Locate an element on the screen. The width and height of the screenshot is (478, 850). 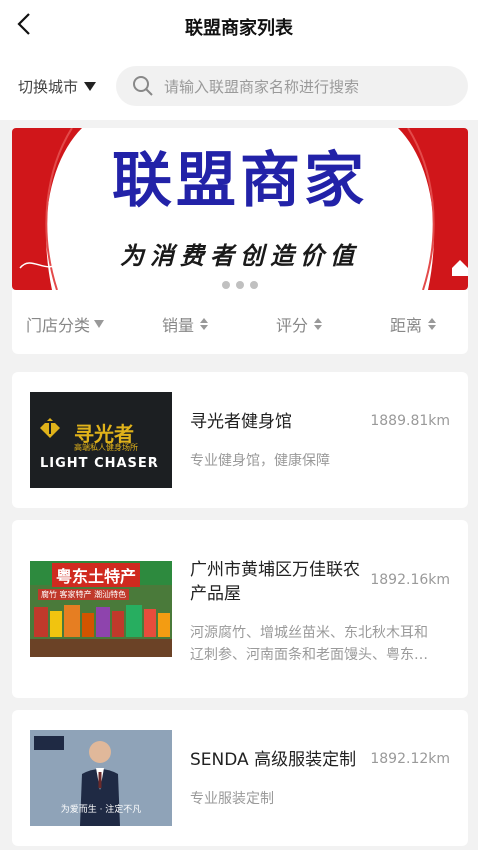
store-thumbnail: 为爱而生 · 注定不凡 is located at coordinates (101, 778).